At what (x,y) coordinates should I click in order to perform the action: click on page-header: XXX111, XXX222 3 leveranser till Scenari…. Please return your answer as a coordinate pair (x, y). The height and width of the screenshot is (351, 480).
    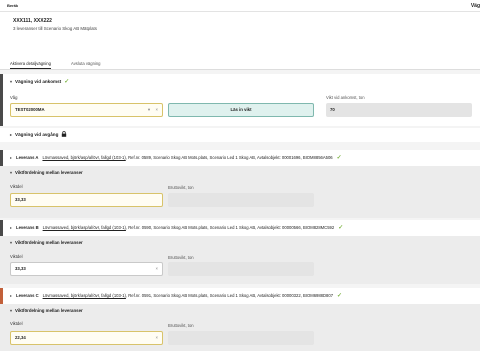
    Looking at the image, I should click on (240, 32).